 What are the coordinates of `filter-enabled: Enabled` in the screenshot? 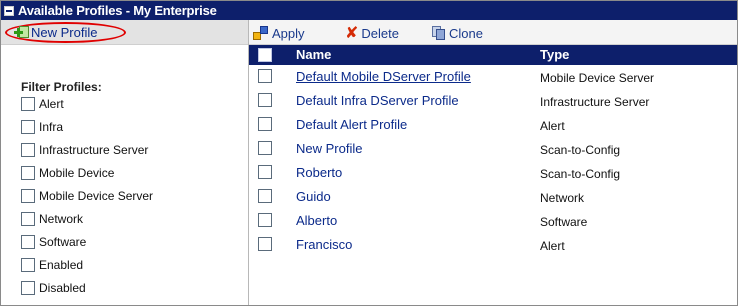 It's located at (52, 265).